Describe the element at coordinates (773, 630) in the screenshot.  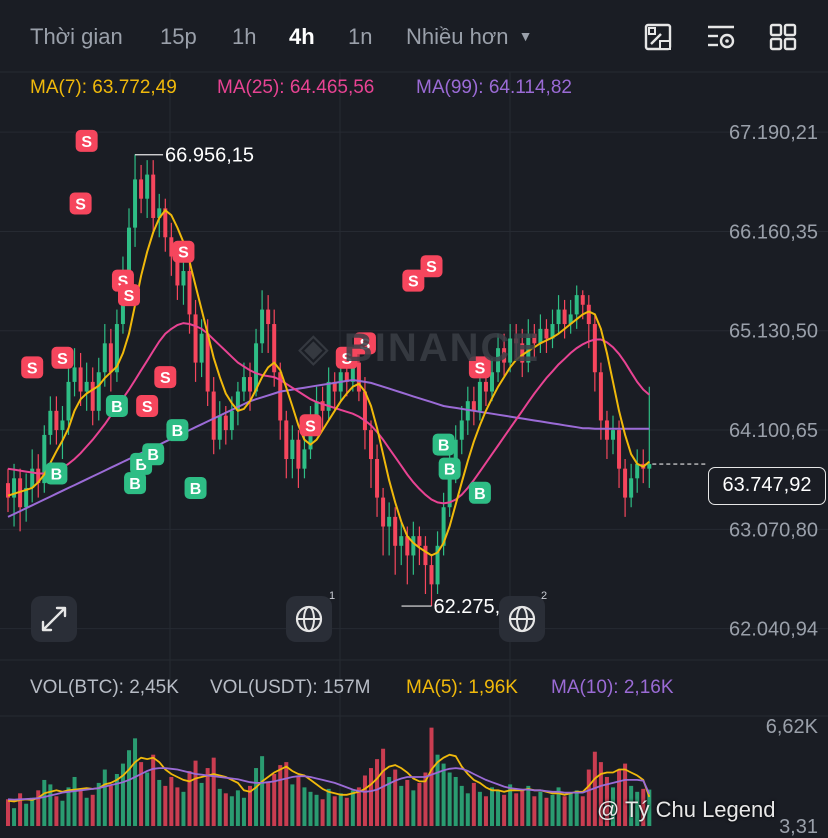
I see `price-axis-label: 62.040,94` at that location.